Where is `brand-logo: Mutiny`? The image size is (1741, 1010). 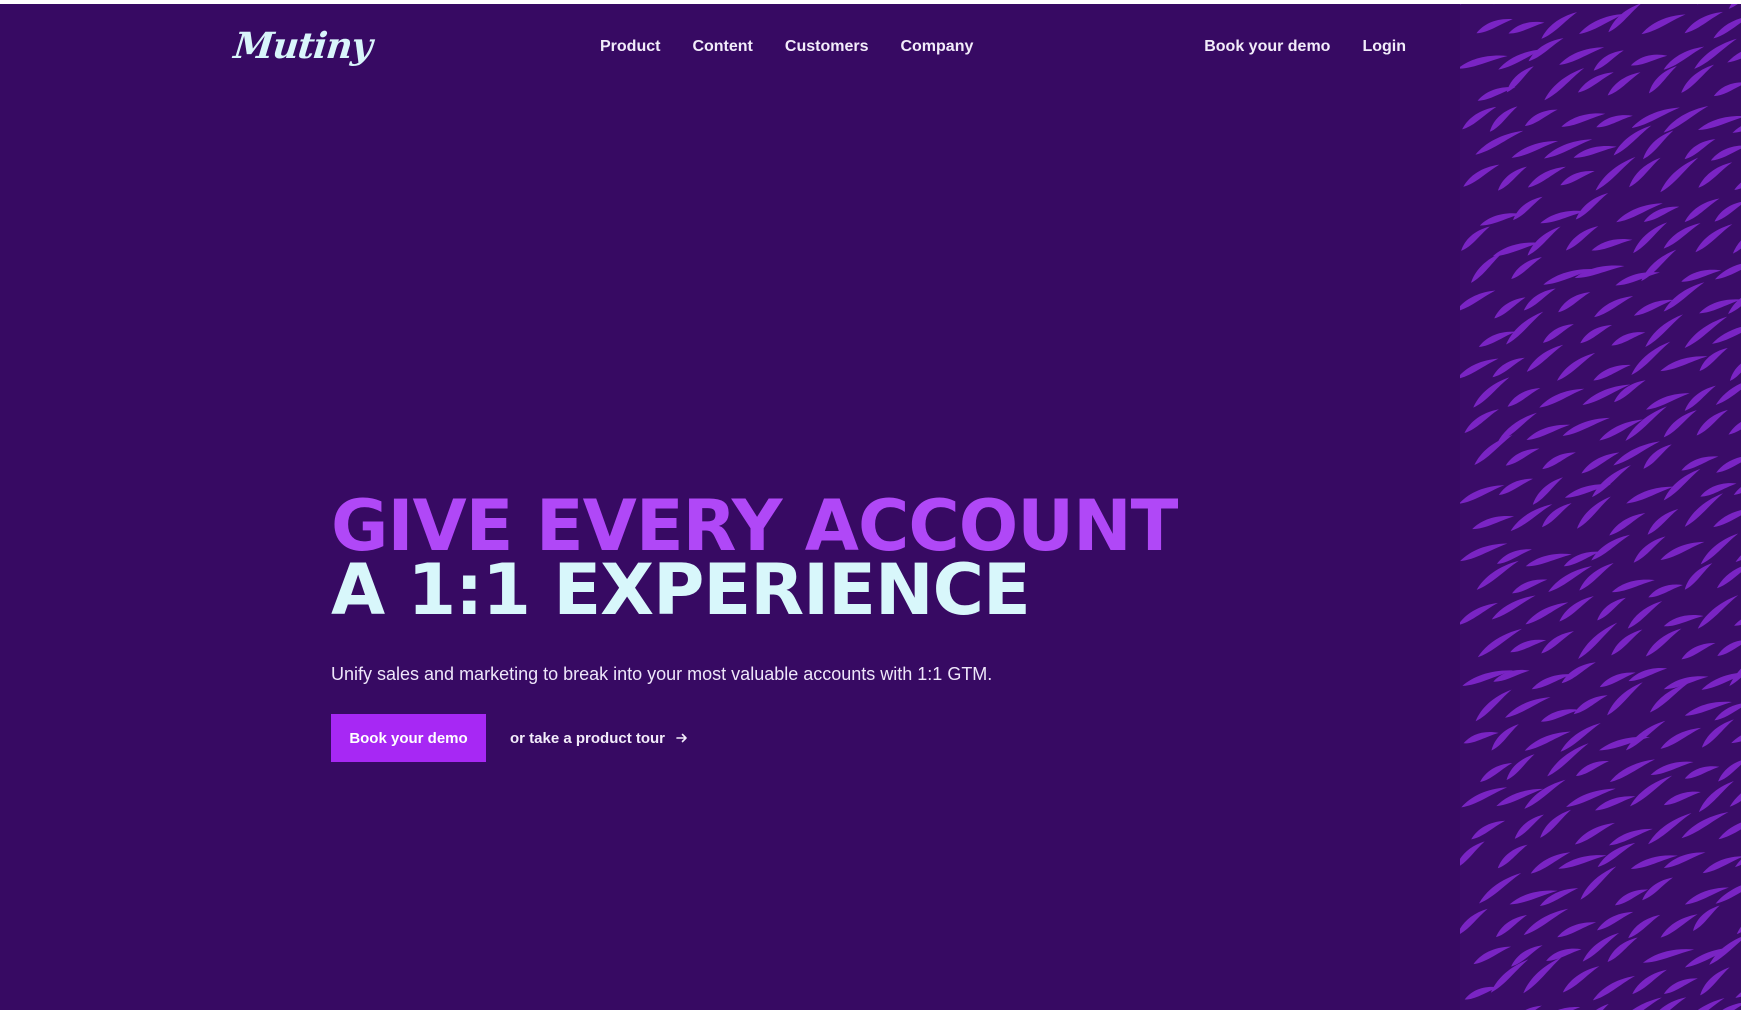
brand-logo: Mutiny is located at coordinates (303, 46).